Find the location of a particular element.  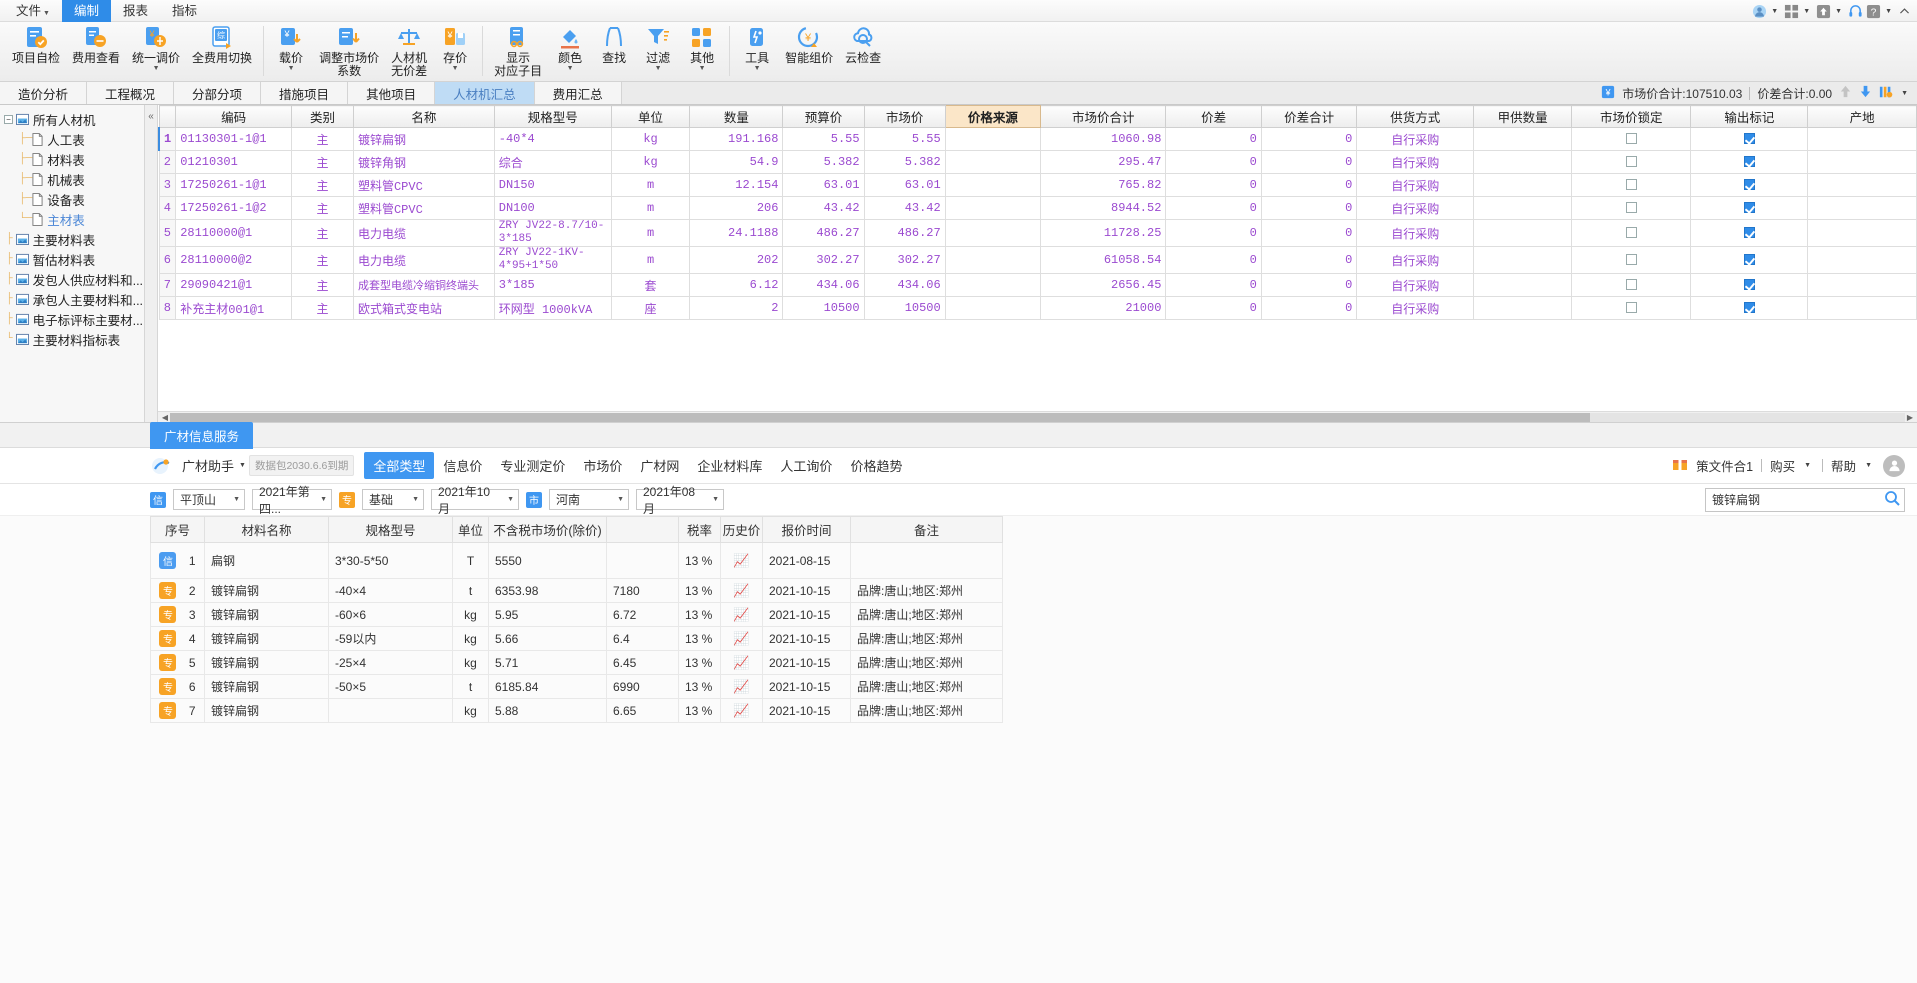

ribbon-button-labor-material: 人材机 无价差 is located at coordinates (409, 51).